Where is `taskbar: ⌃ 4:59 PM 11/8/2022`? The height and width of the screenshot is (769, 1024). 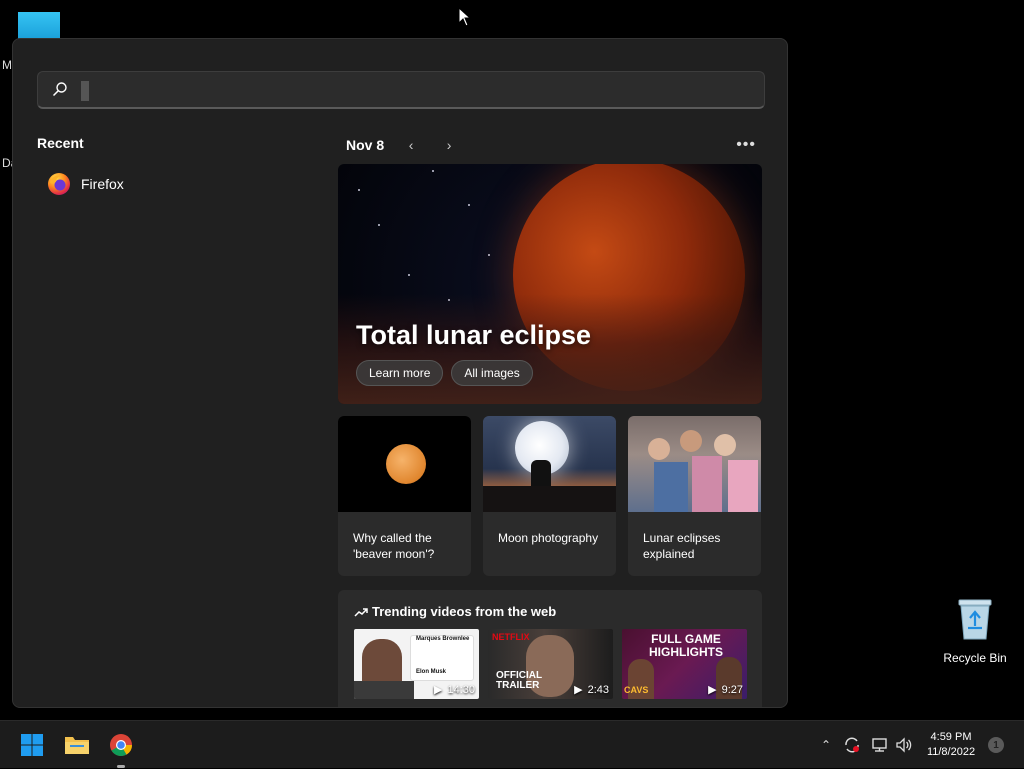
taskbar: ⌃ 4:59 PM 11/8/2022 is located at coordinates (512, 744).